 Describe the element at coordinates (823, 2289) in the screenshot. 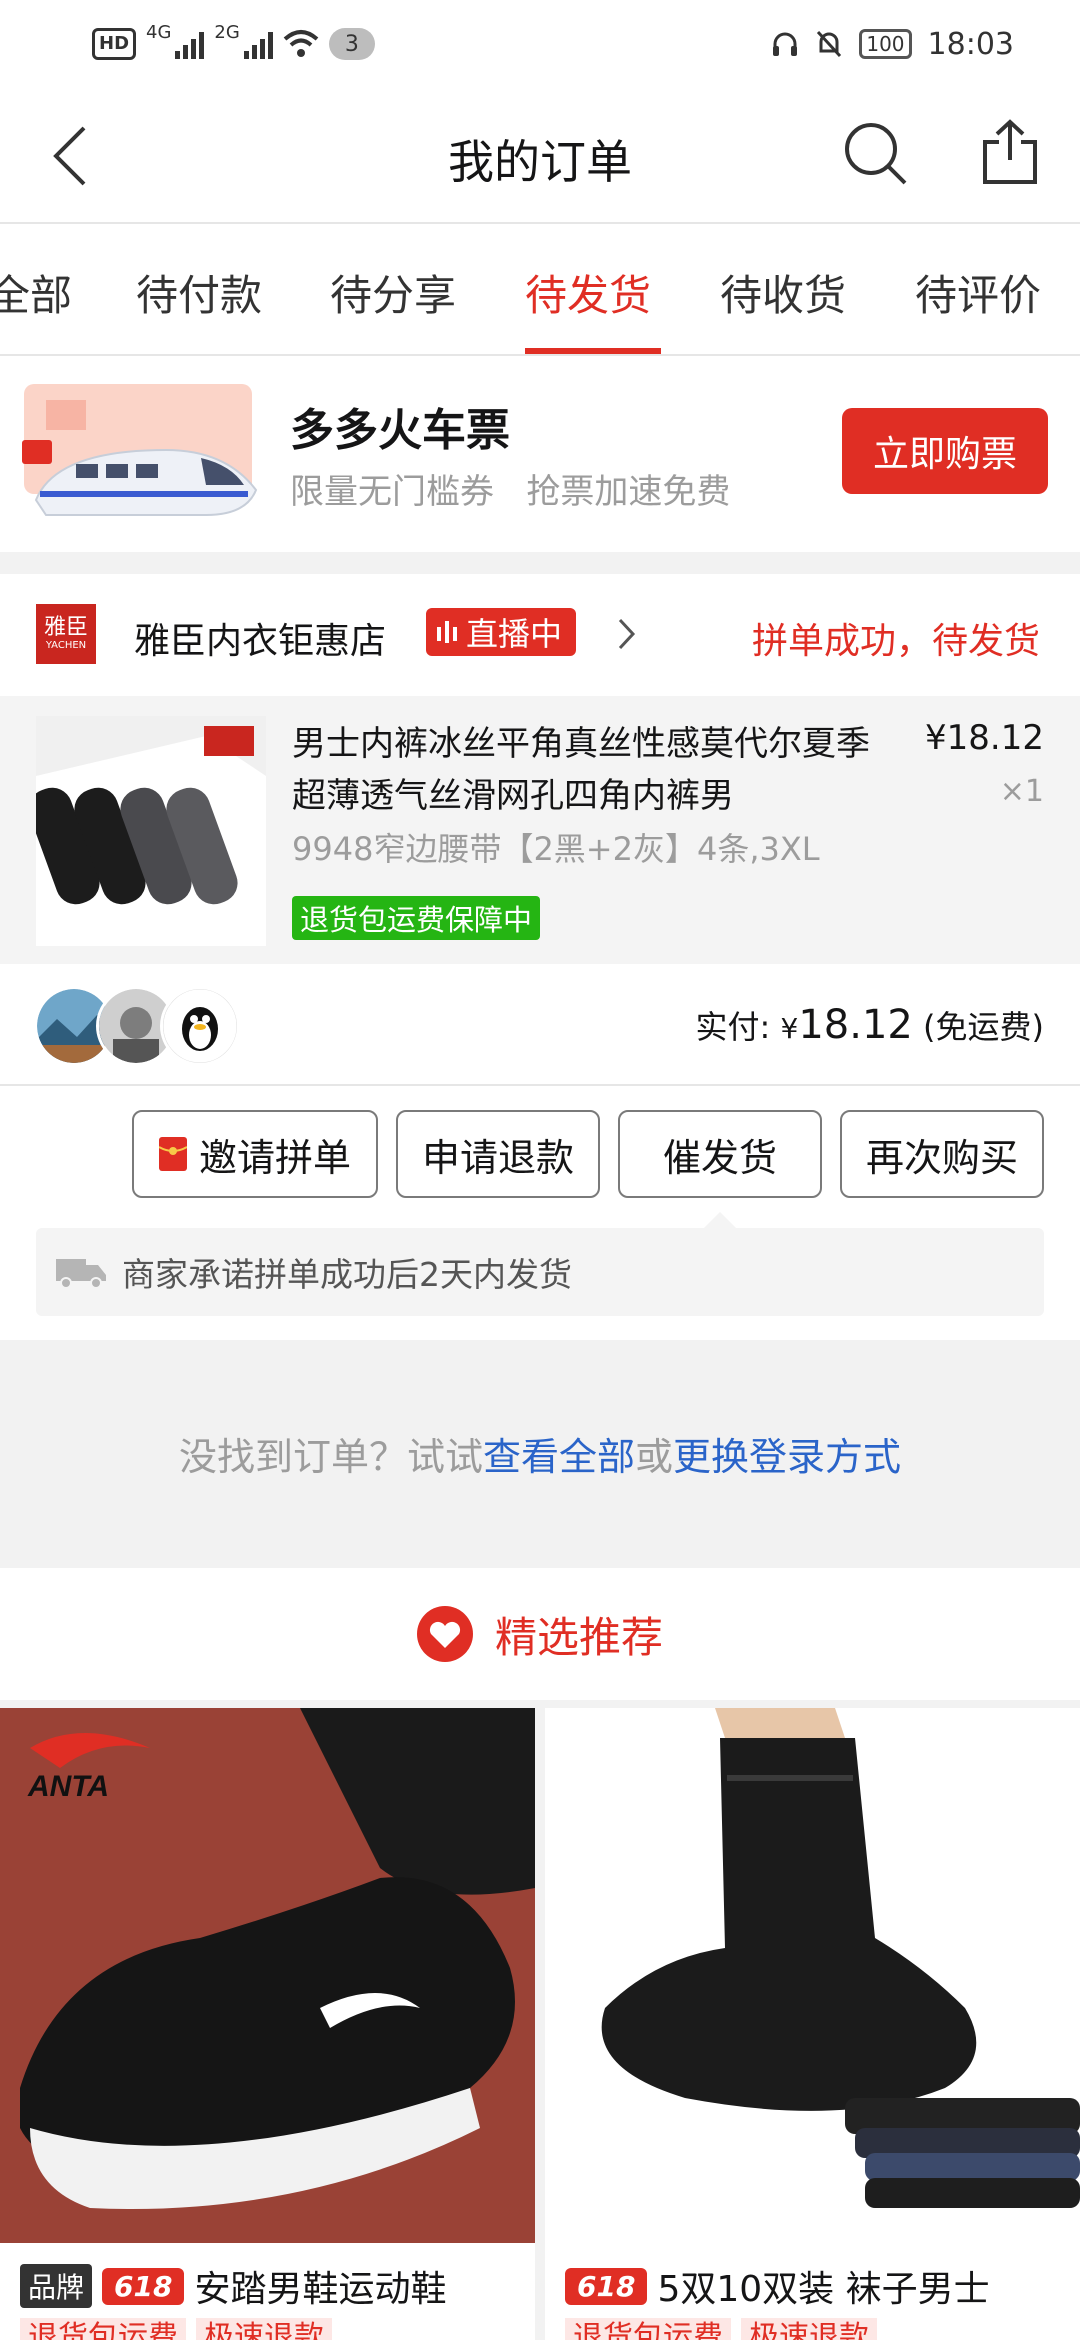

I see `product-title: 5双10双装 袜子男士` at that location.